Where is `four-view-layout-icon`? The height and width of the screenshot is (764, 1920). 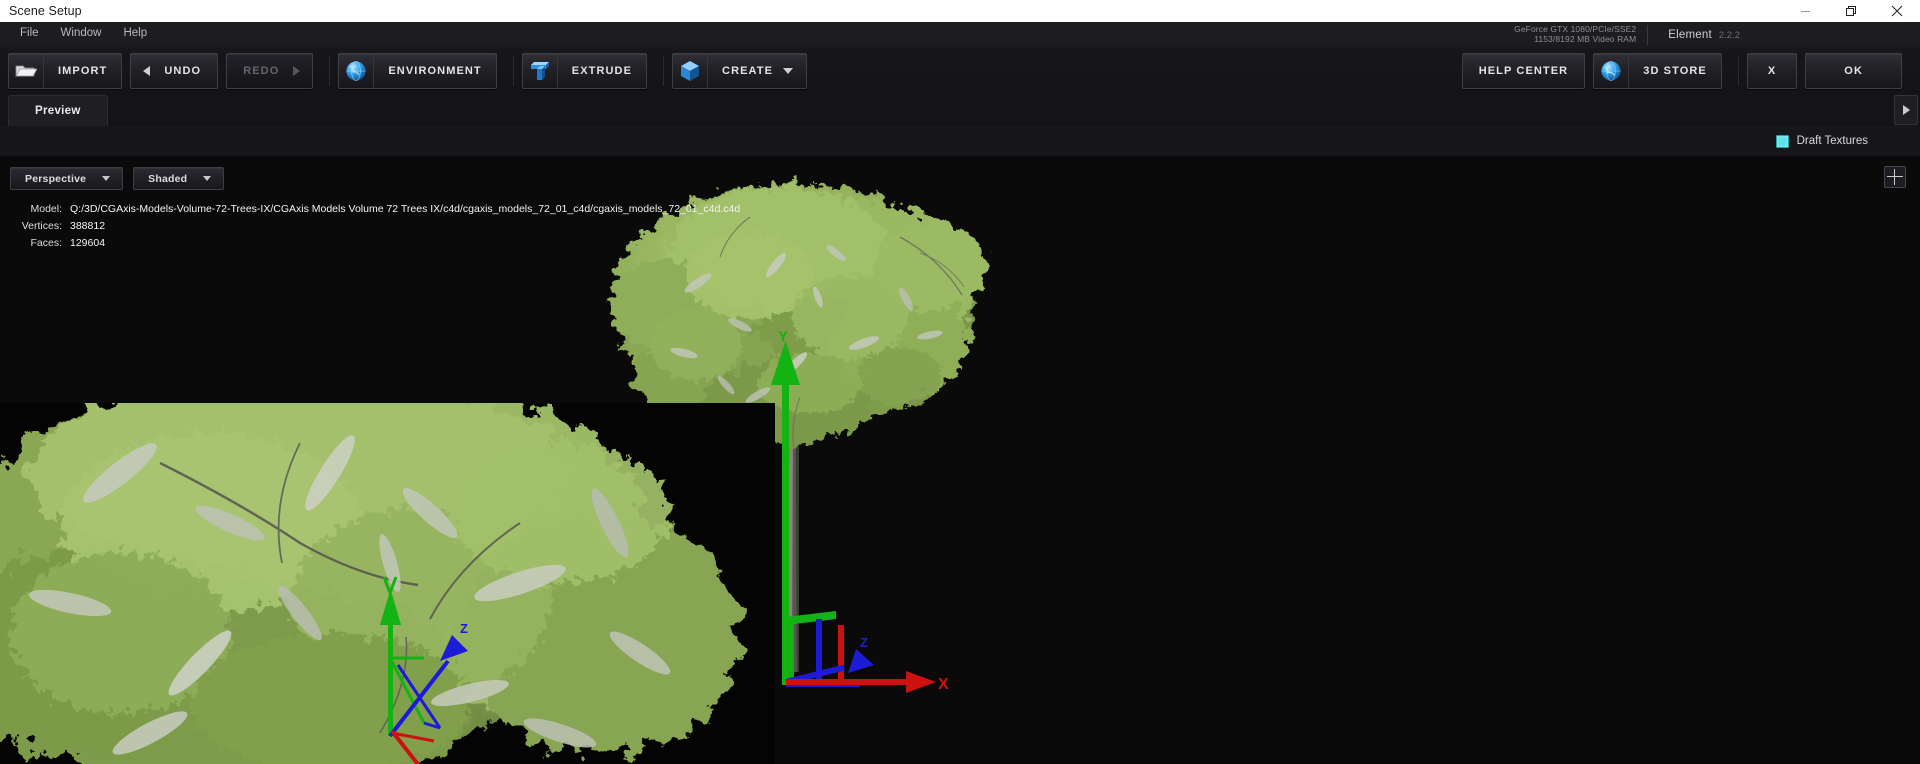 four-view-layout-icon is located at coordinates (1895, 177).